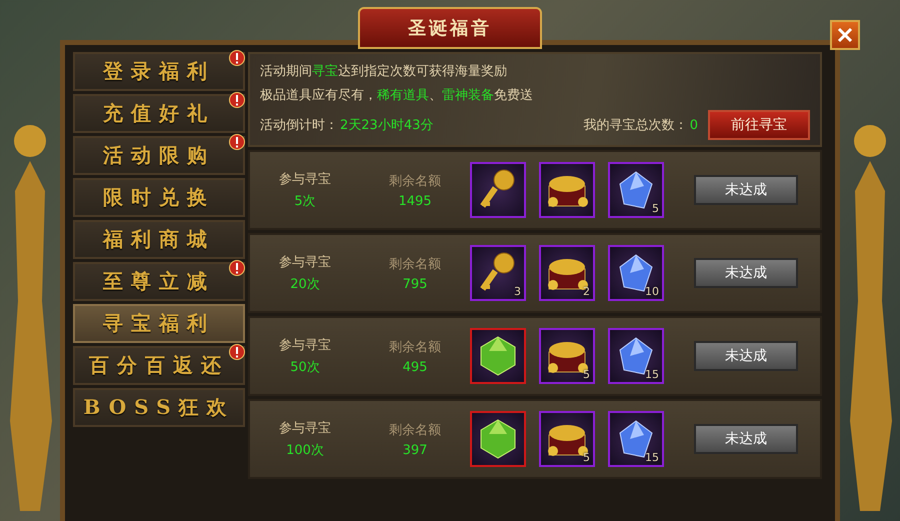 The image size is (900, 521). Describe the element at coordinates (159, 71) in the screenshot. I see `sidebar-tab: 登录福利` at that location.